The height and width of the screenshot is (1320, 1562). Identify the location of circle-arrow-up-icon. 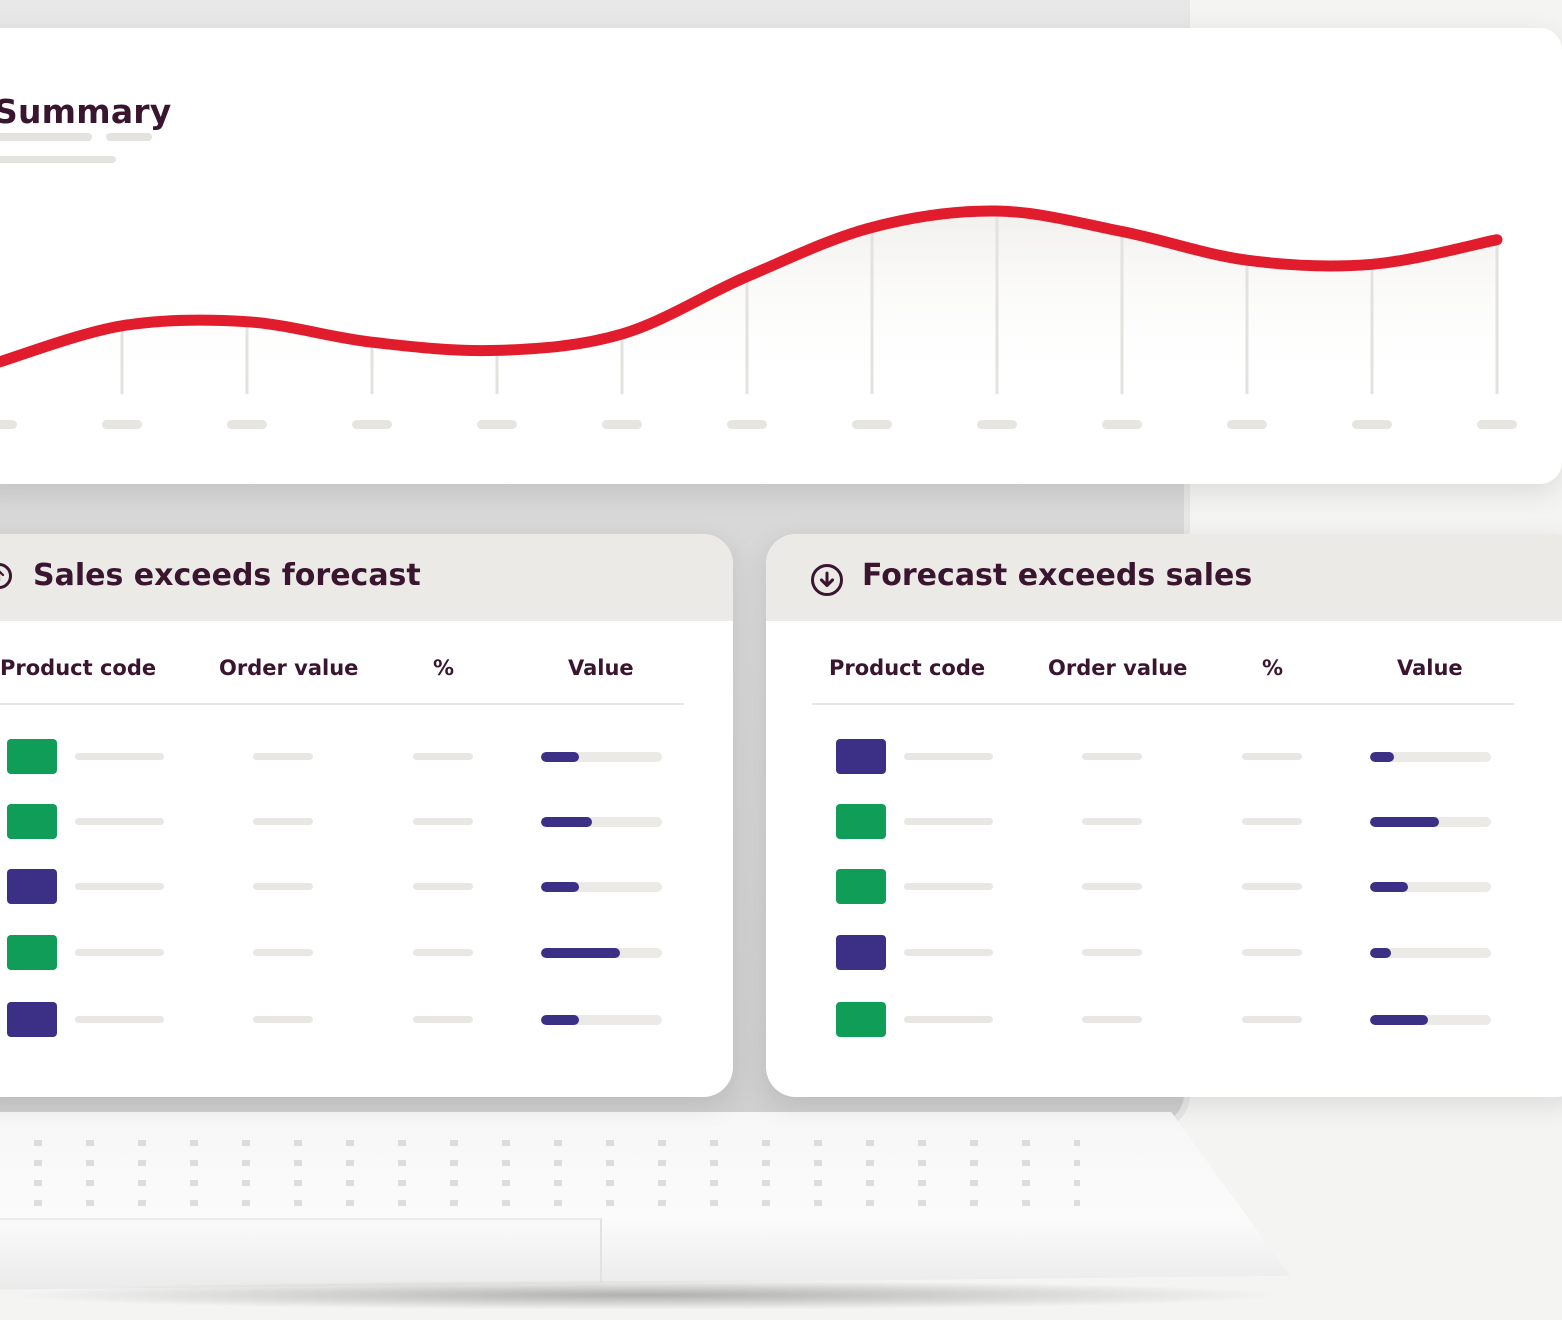
(6, 576).